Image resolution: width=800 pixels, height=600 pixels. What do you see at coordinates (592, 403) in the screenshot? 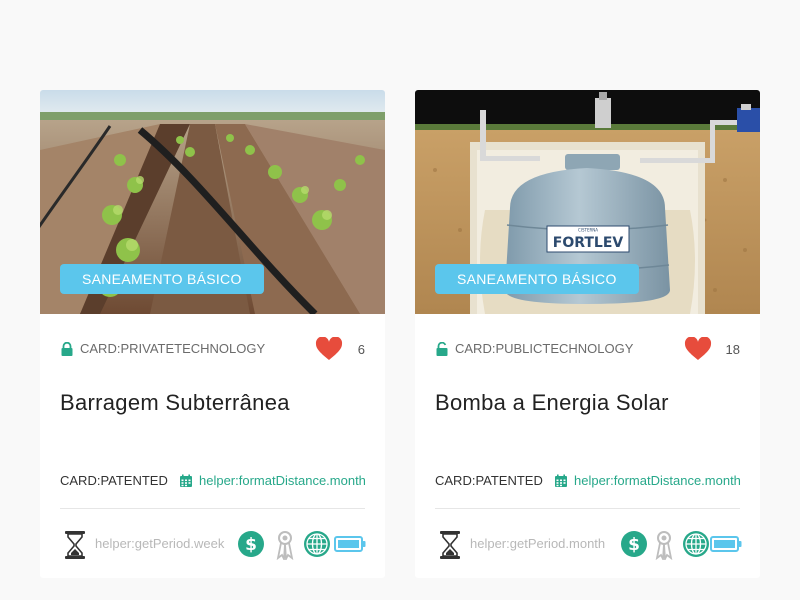
I see `card-title: Bomba a Energia Solar` at bounding box center [592, 403].